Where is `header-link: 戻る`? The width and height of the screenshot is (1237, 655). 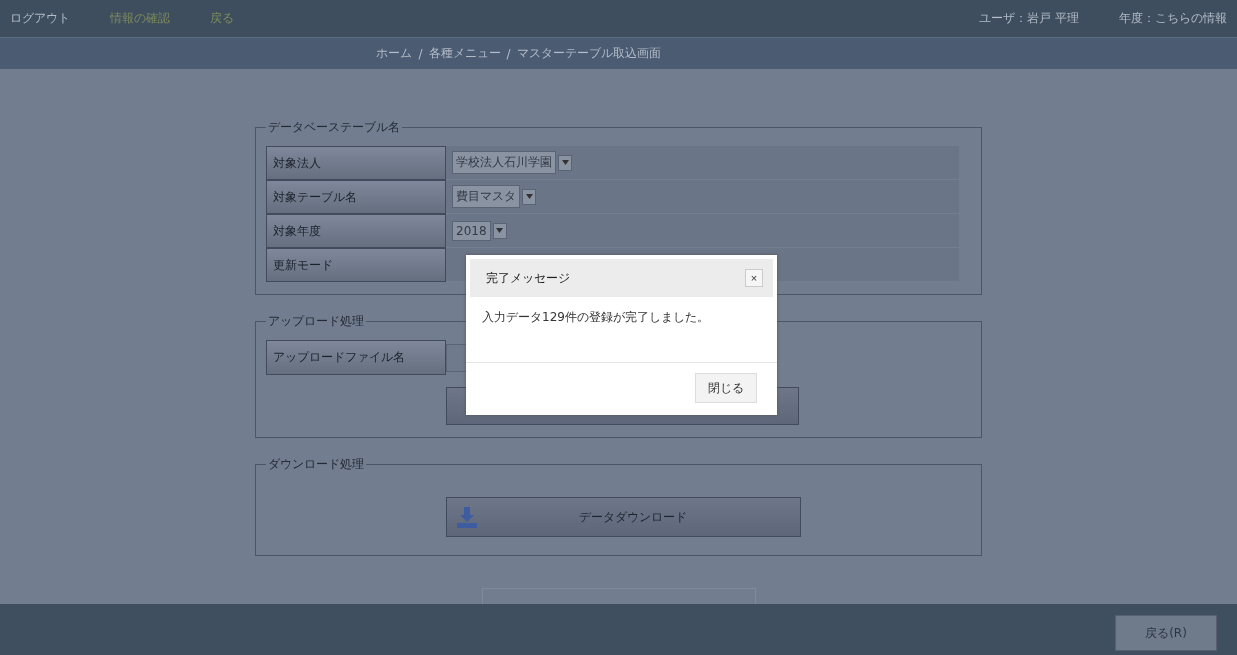
header-link: 戻る is located at coordinates (222, 18).